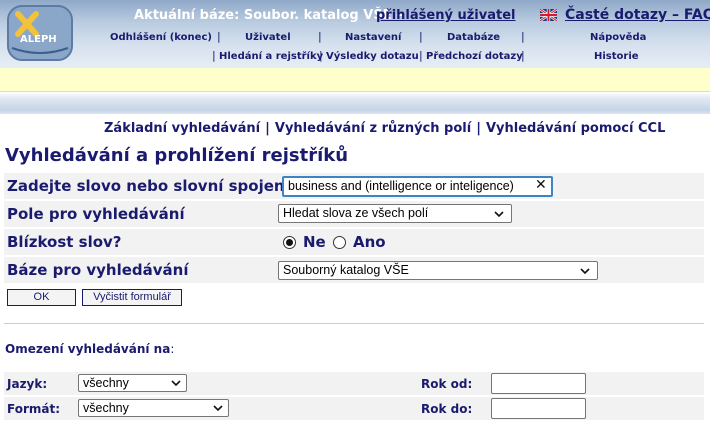  Describe the element at coordinates (172, 349) in the screenshot. I see `limits-title-colon: :` at that location.